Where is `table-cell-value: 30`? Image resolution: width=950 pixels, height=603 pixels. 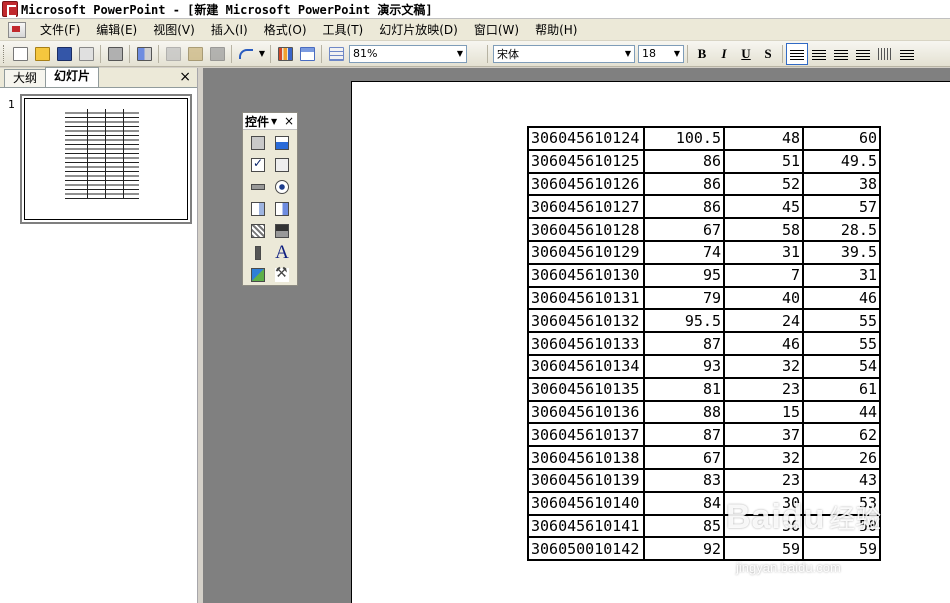 table-cell-value: 30 is located at coordinates (763, 503).